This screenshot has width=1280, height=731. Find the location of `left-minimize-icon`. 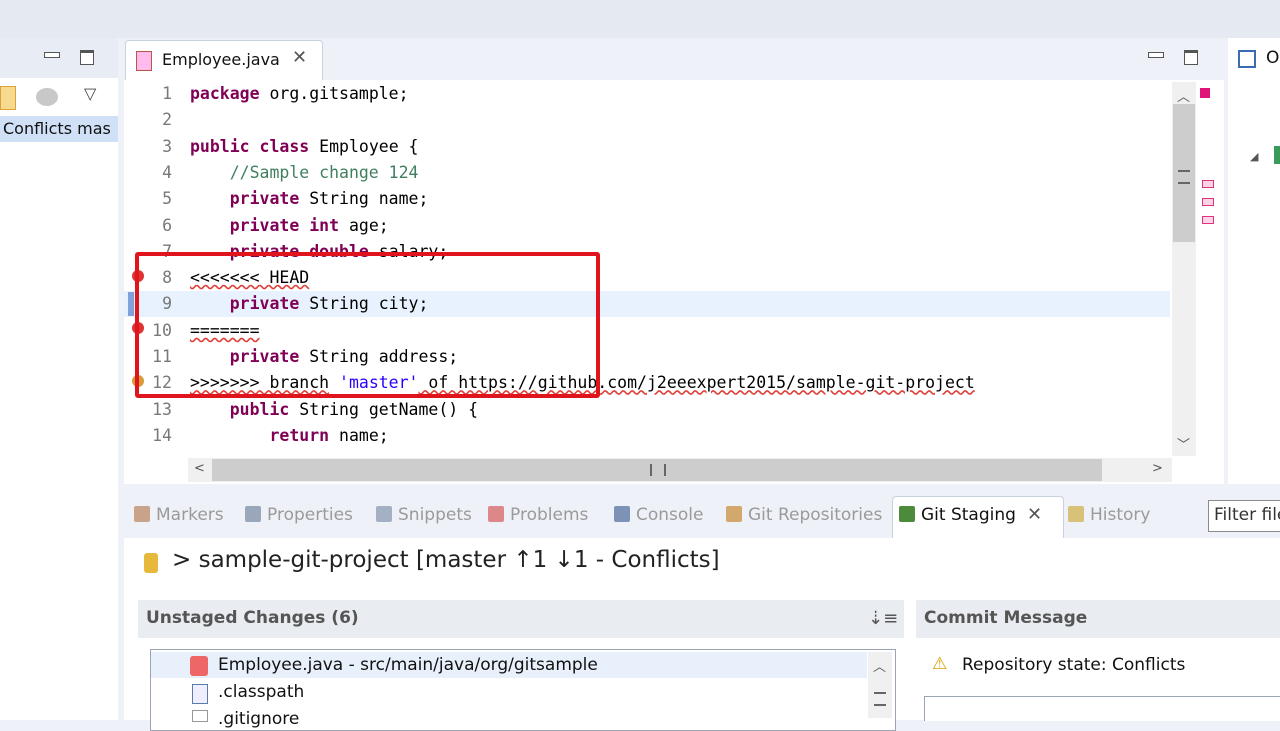

left-minimize-icon is located at coordinates (52, 55).